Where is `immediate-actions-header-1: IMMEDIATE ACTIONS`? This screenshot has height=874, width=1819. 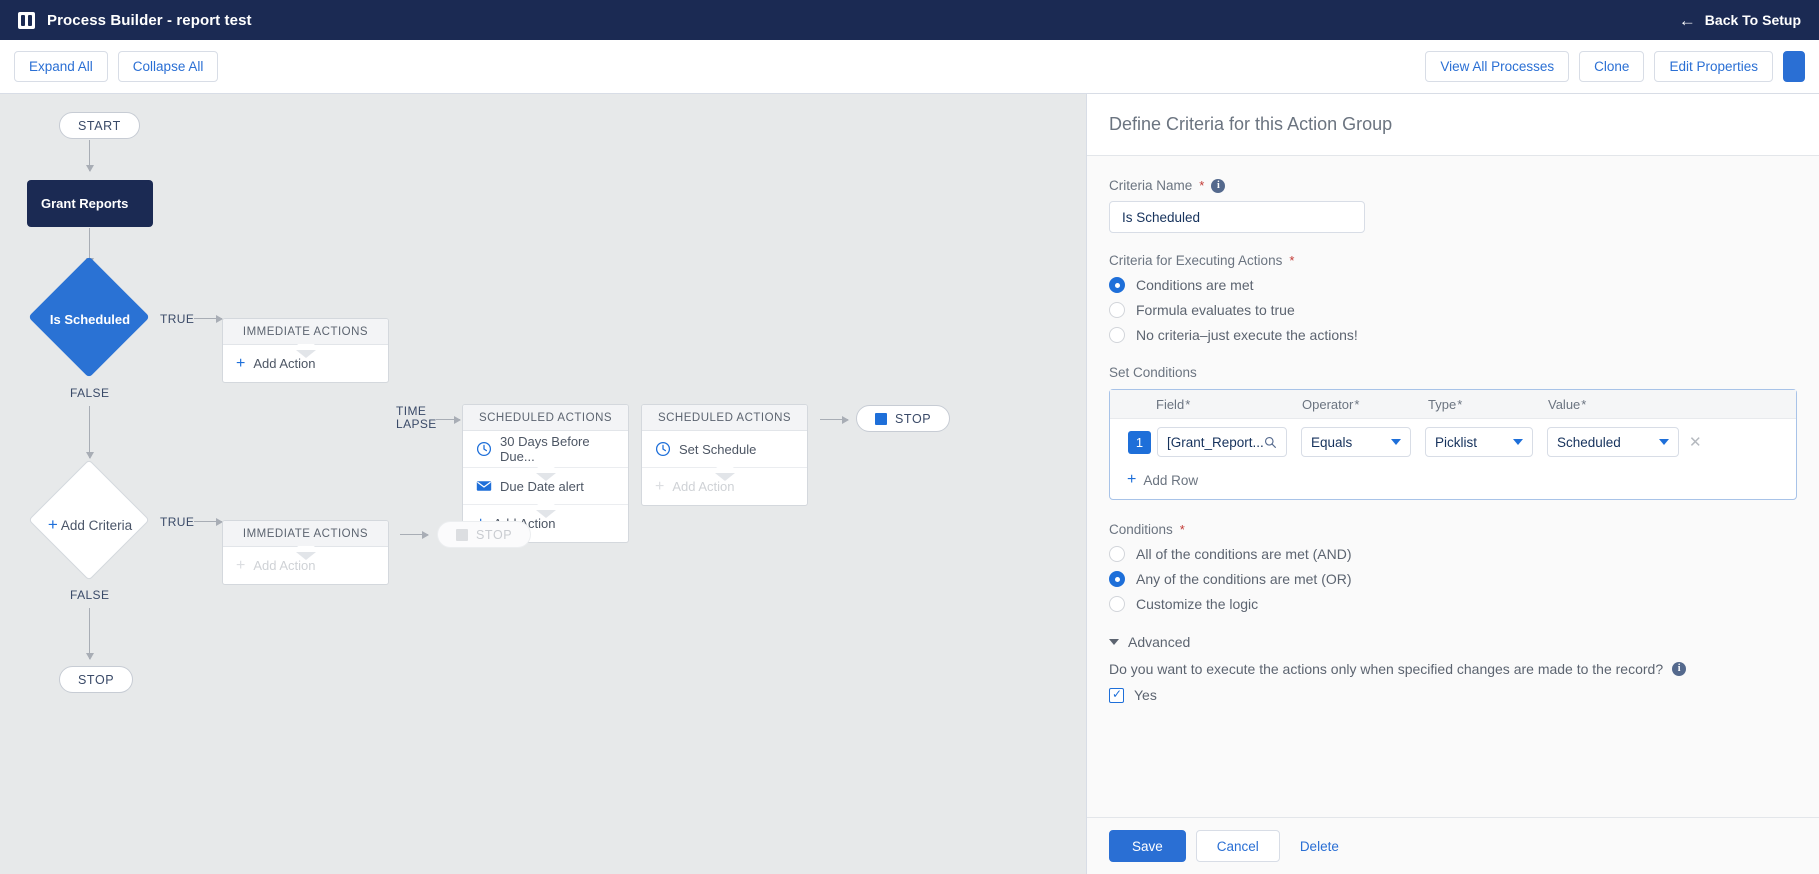
immediate-actions-header-1: IMMEDIATE ACTIONS is located at coordinates (305, 332).